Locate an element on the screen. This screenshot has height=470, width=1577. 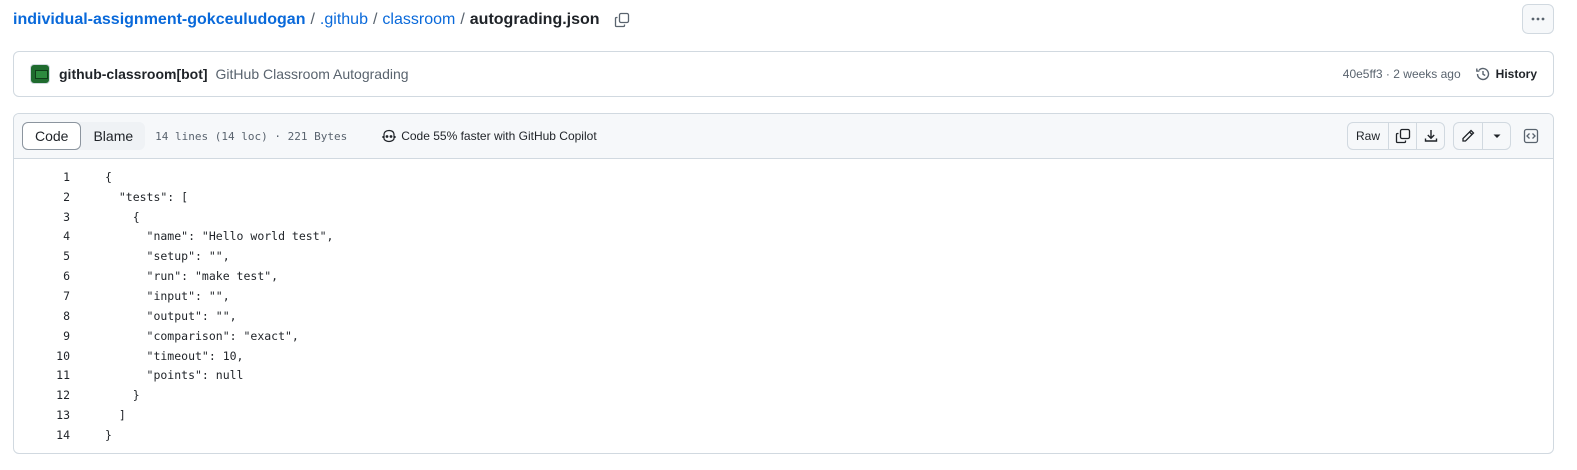
copilot-promo-link: Code 55% faster with GitHub Copilot is located at coordinates (489, 136).